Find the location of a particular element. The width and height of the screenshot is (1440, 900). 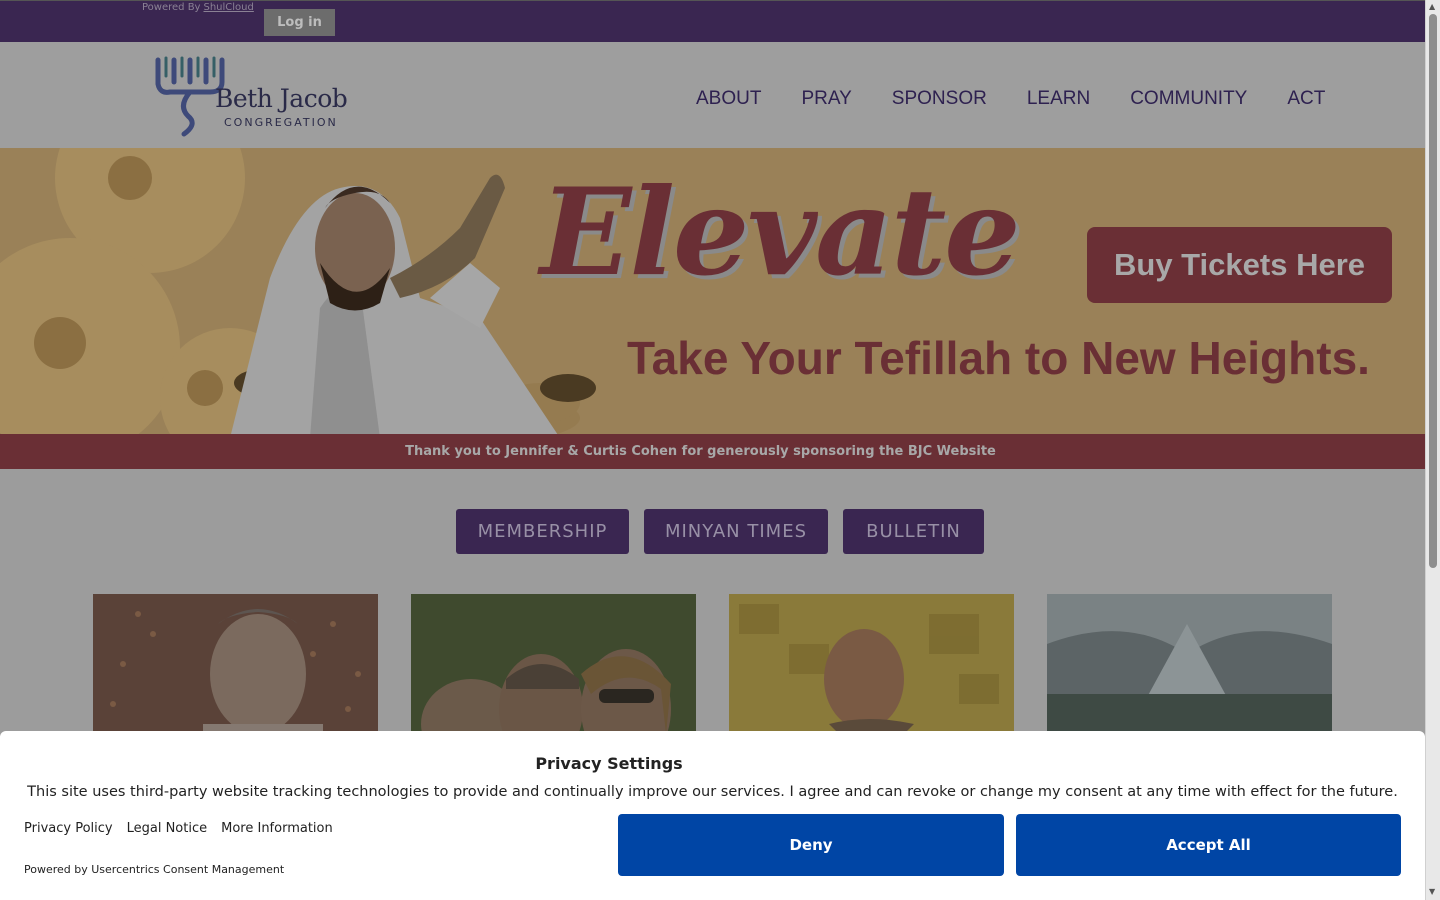

scroll-down-icon: ▼ is located at coordinates (1432, 891).